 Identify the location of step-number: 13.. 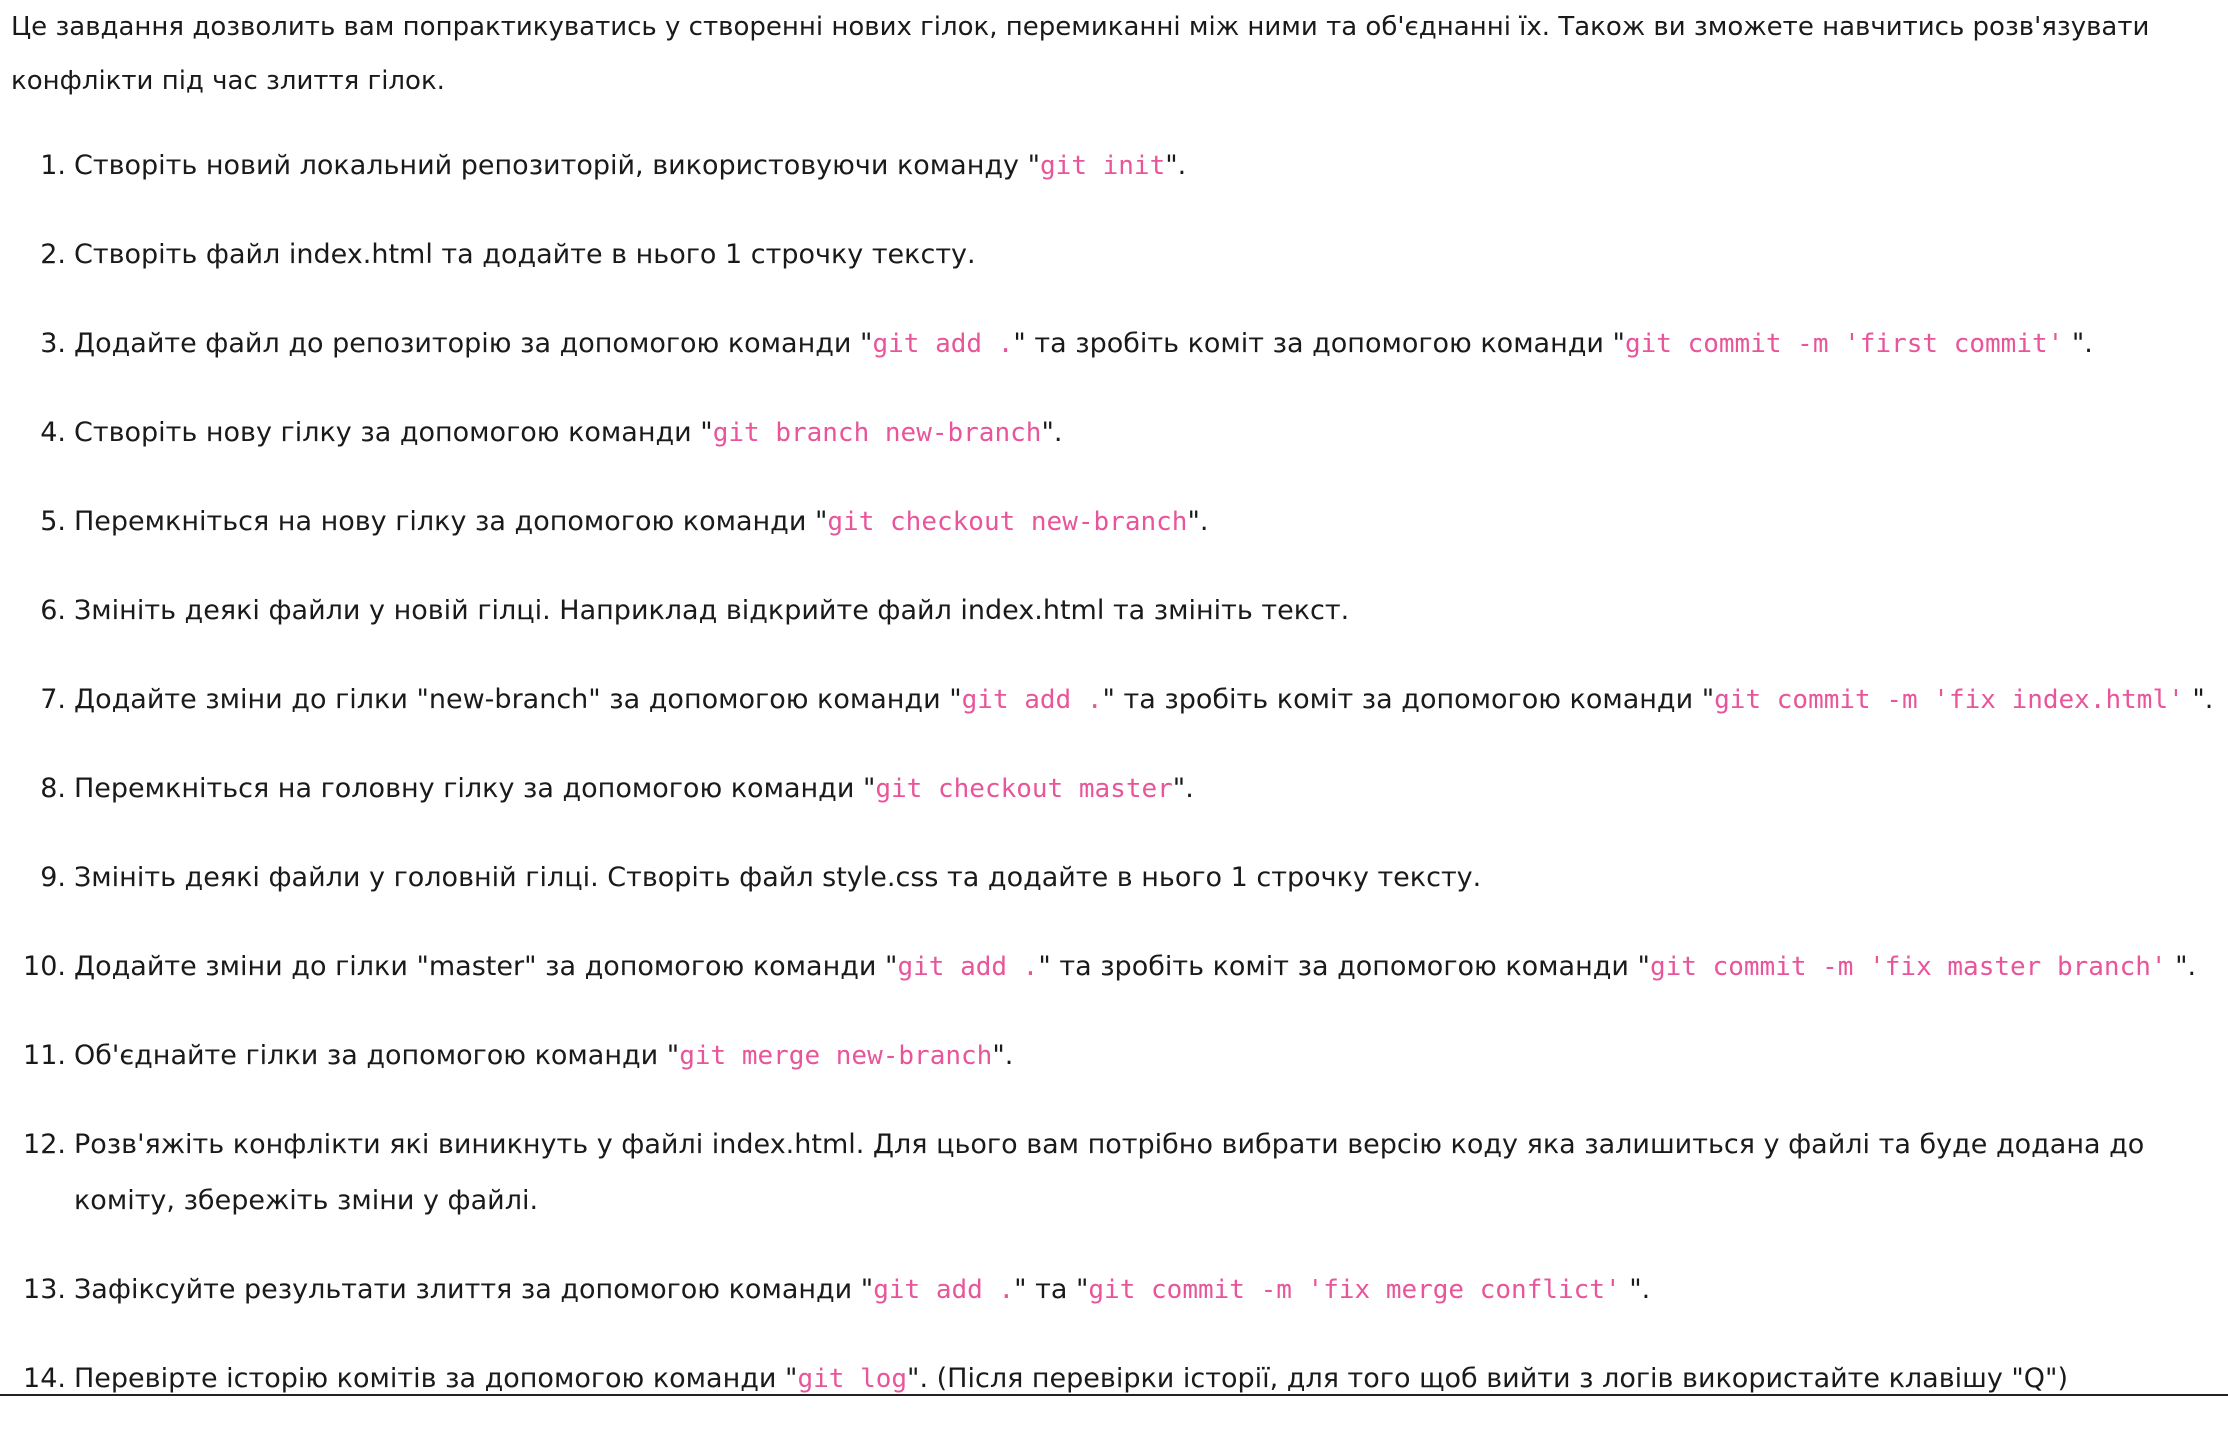
(44, 1289).